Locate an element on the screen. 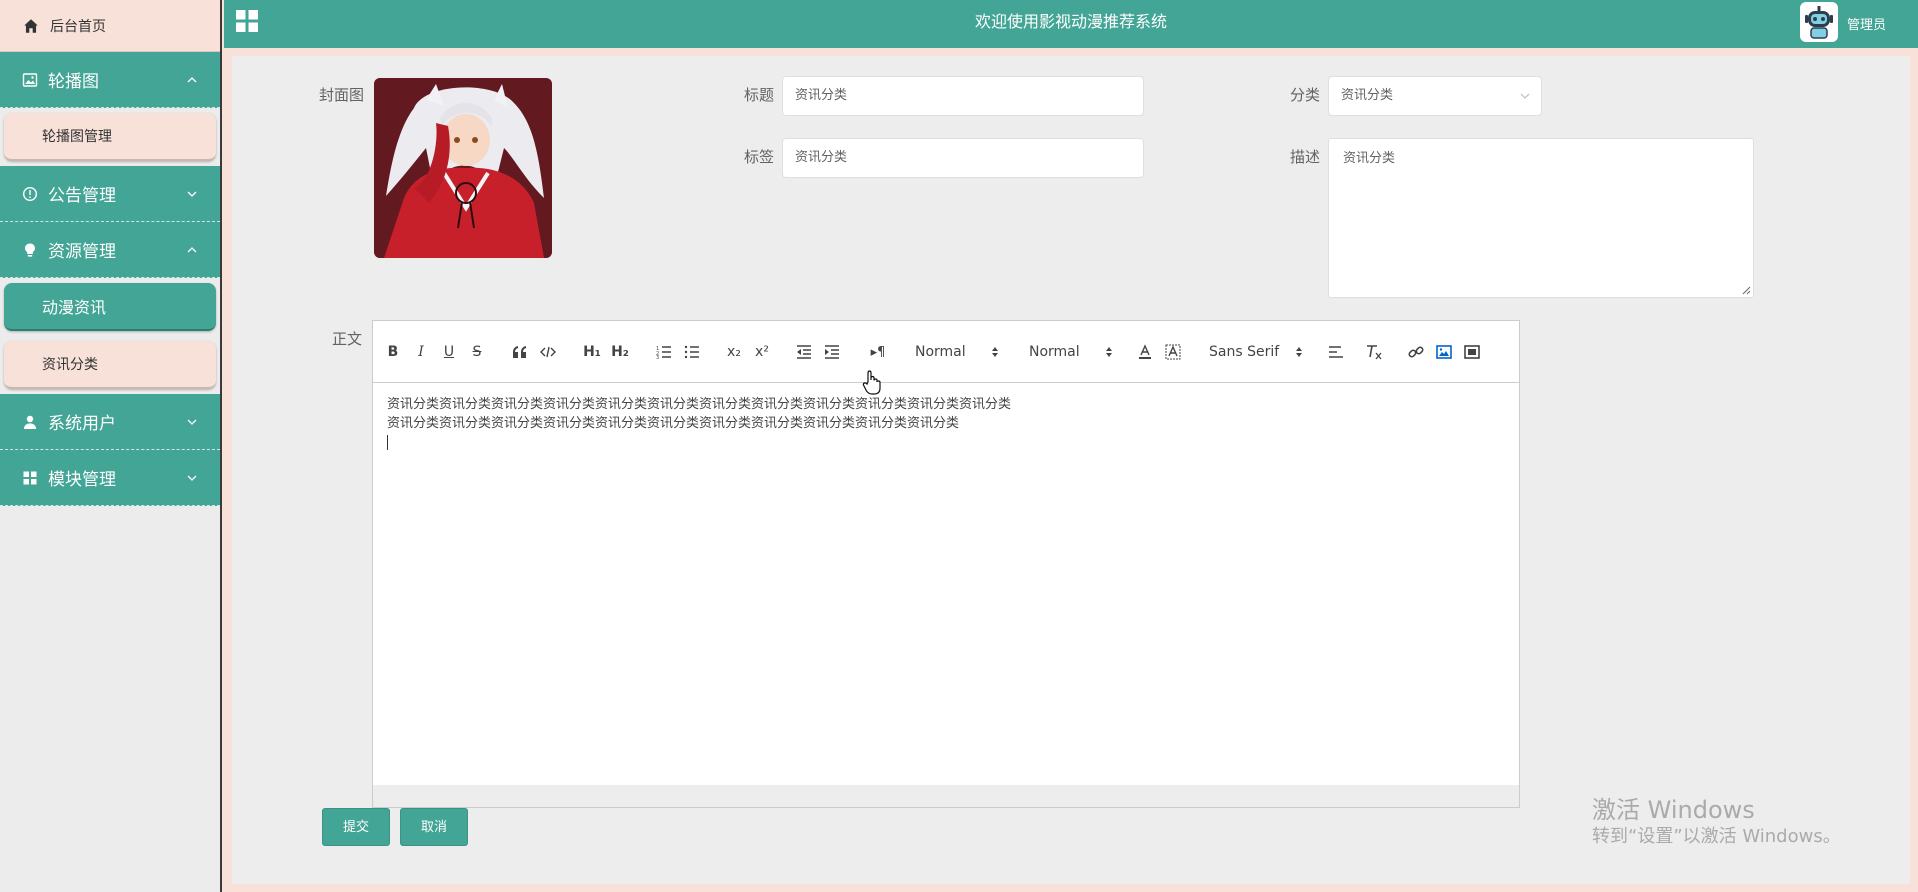 This screenshot has height=892, width=1918. sidebar-group-users: 系统用户 is located at coordinates (110, 422).